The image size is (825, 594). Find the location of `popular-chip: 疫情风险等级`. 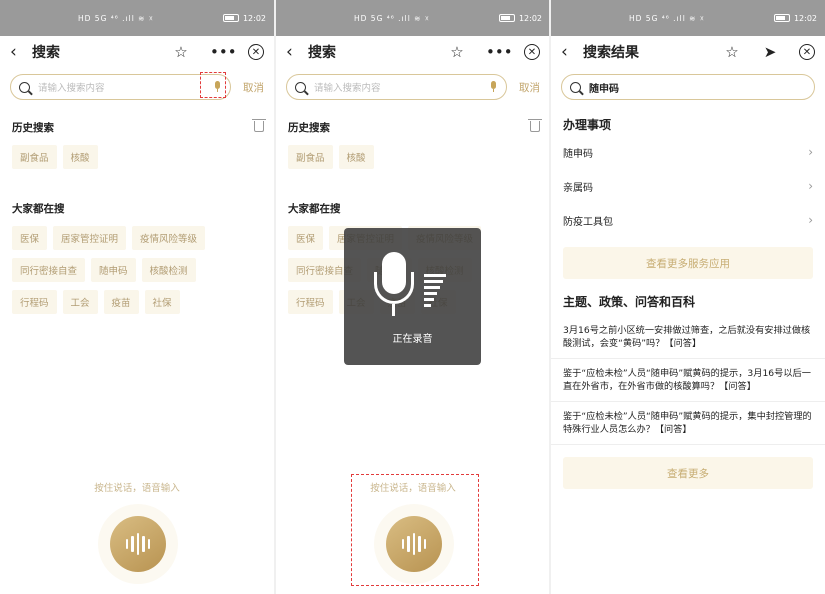

popular-chip: 疫情风险等级 is located at coordinates (169, 238).